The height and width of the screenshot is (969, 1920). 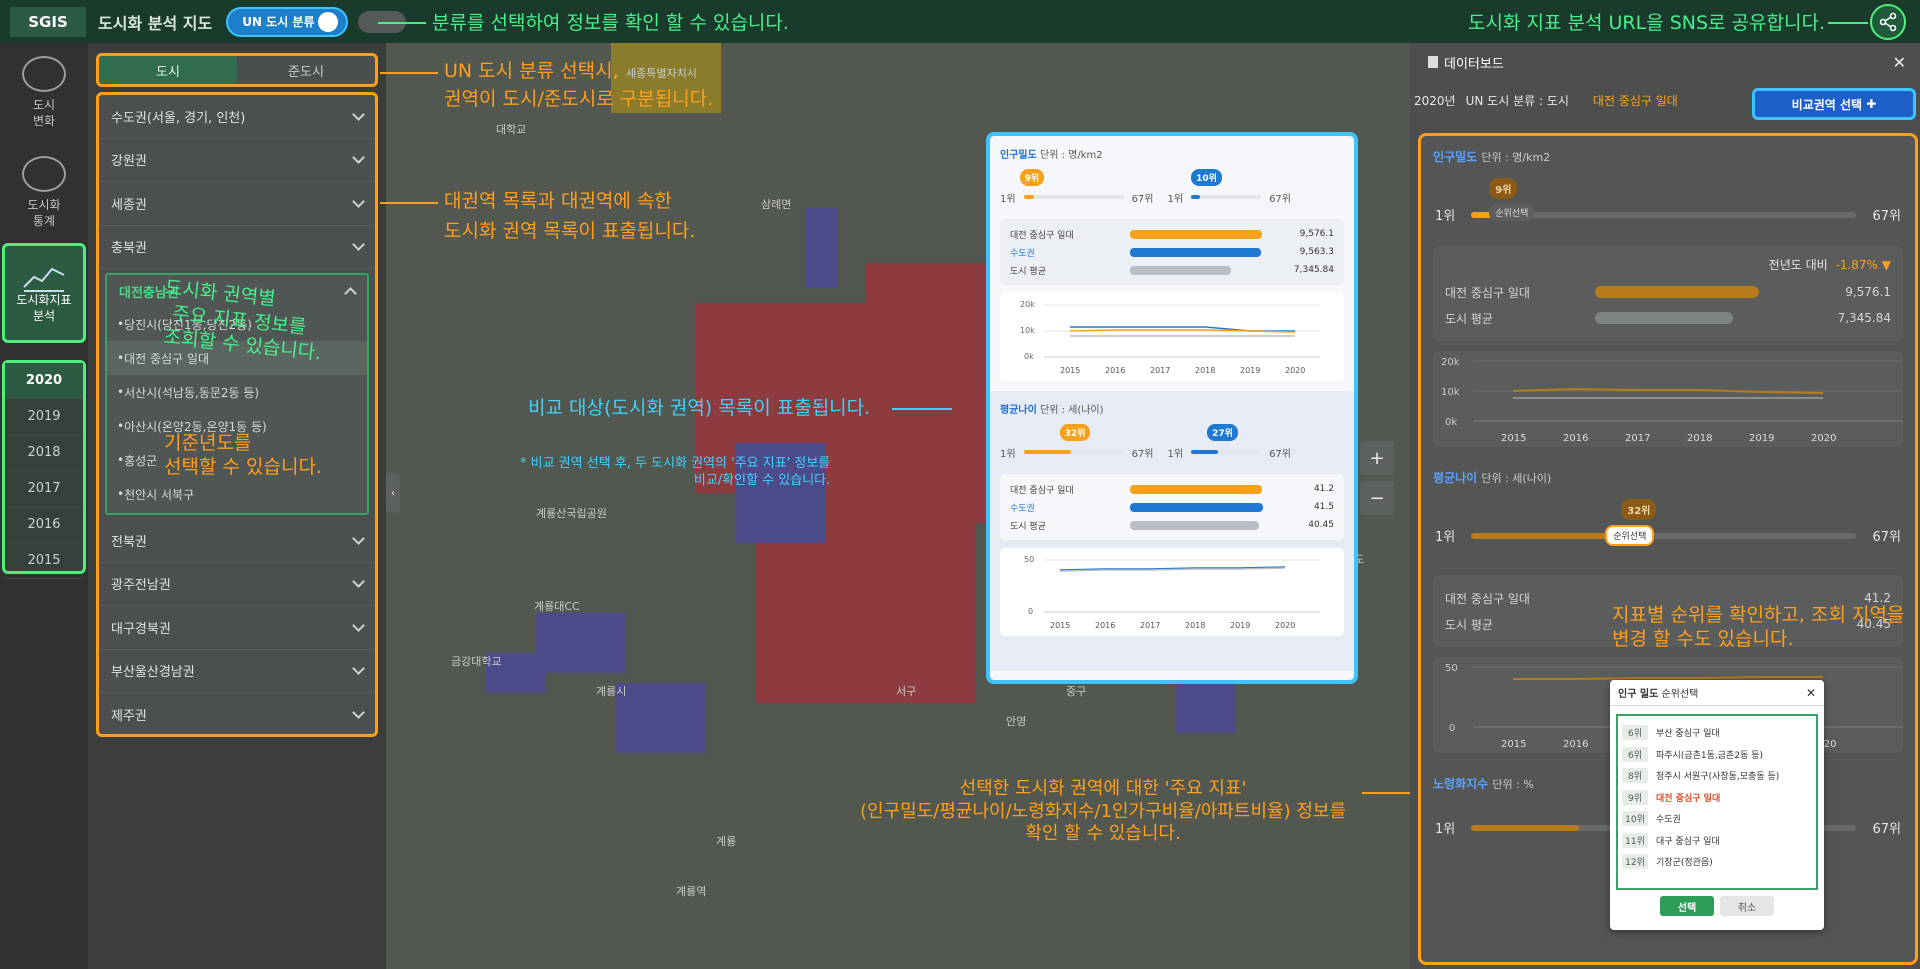 I want to click on rank-region: 수도권, so click(x=1668, y=820).